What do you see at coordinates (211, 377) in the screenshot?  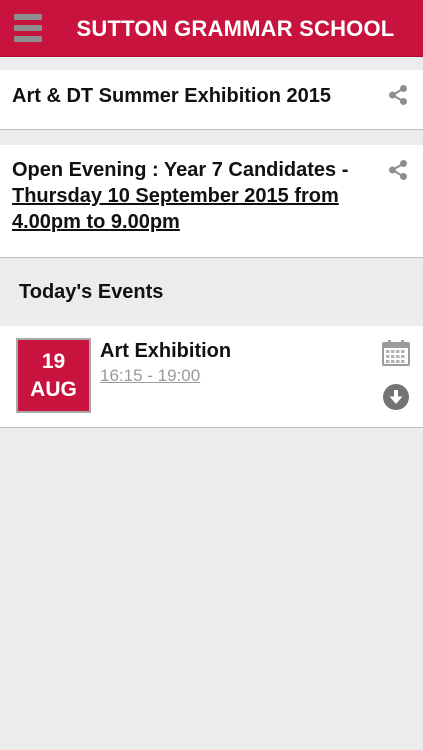 I see `event-item: 19 AUG Art Exhibition 16:15 - 19:00` at bounding box center [211, 377].